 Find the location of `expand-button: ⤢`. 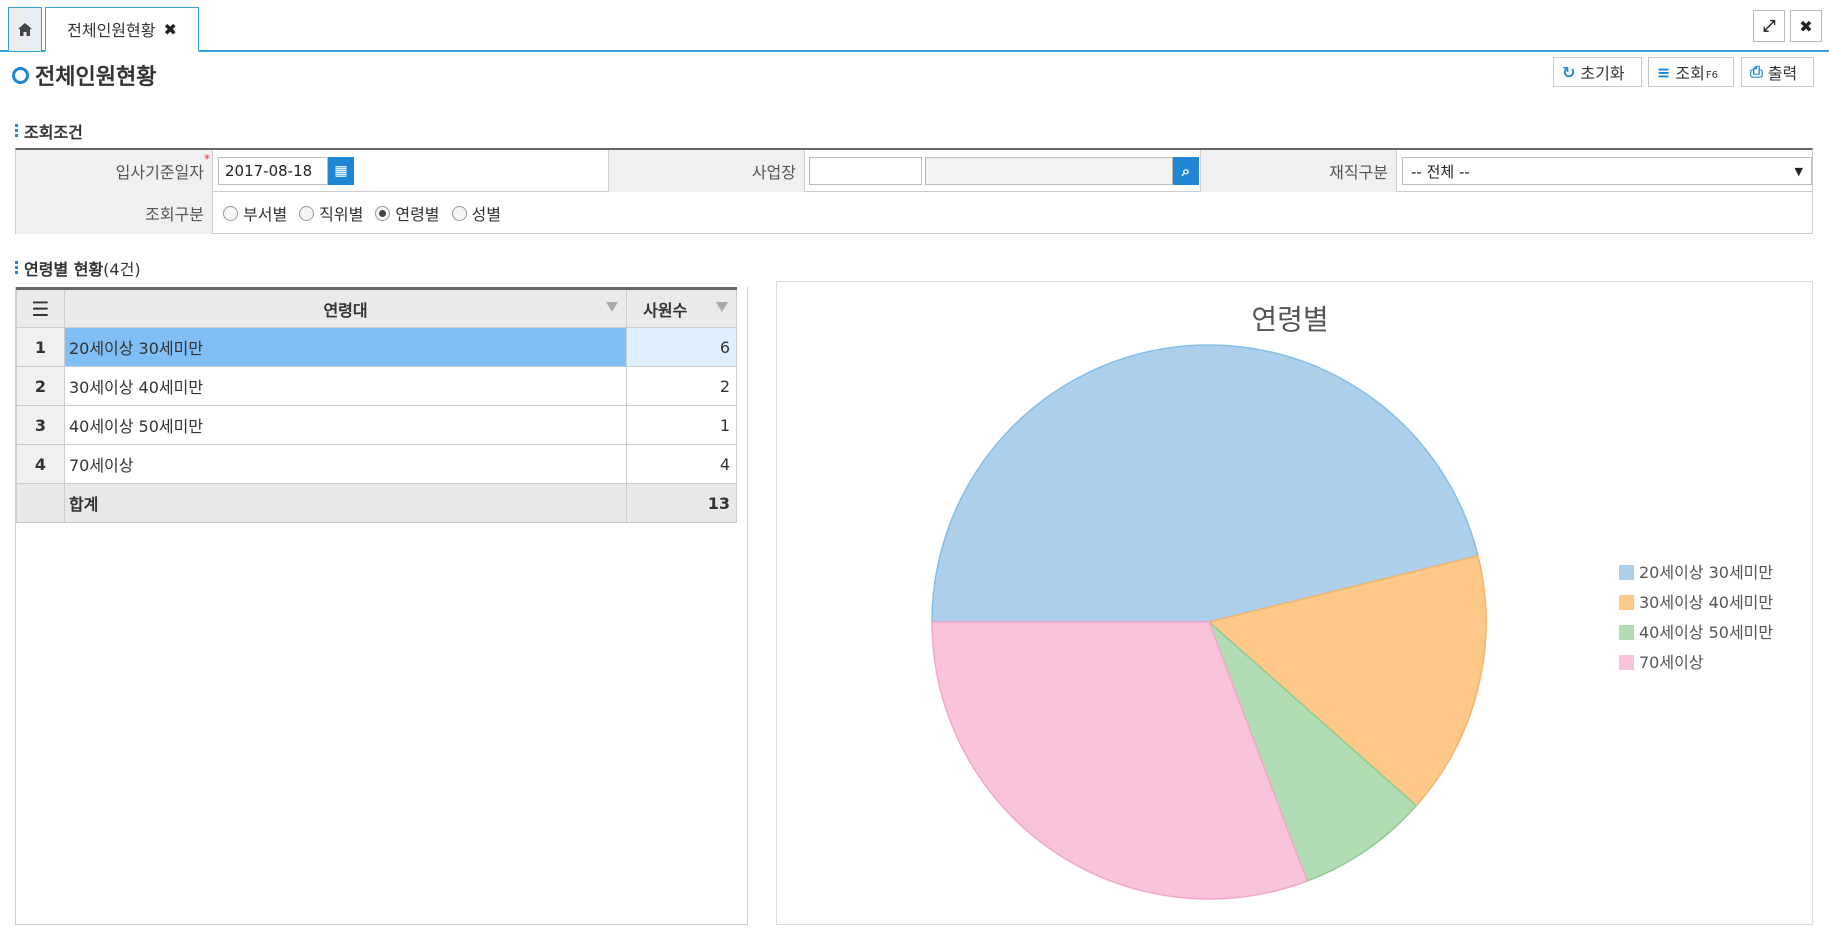

expand-button: ⤢ is located at coordinates (1769, 26).